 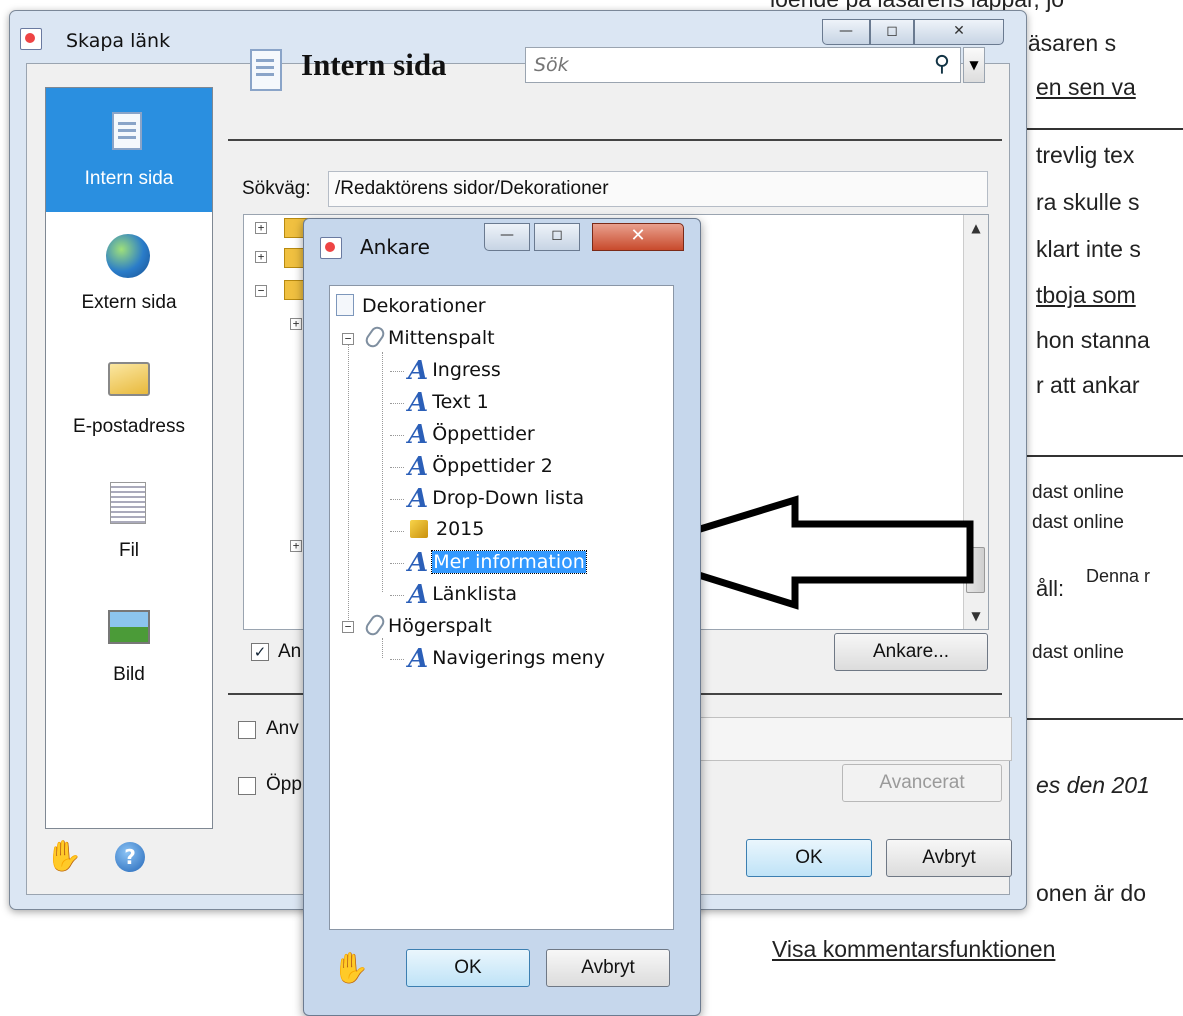 I want to click on tree-scrollbar: ▲ ▼, so click(x=975, y=422).